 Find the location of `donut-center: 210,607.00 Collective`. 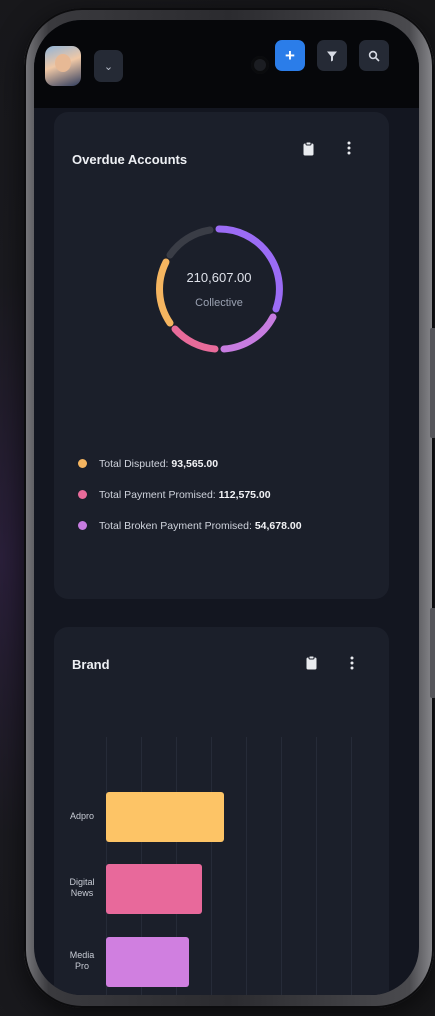

donut-center: 210,607.00 Collective is located at coordinates (219, 289).